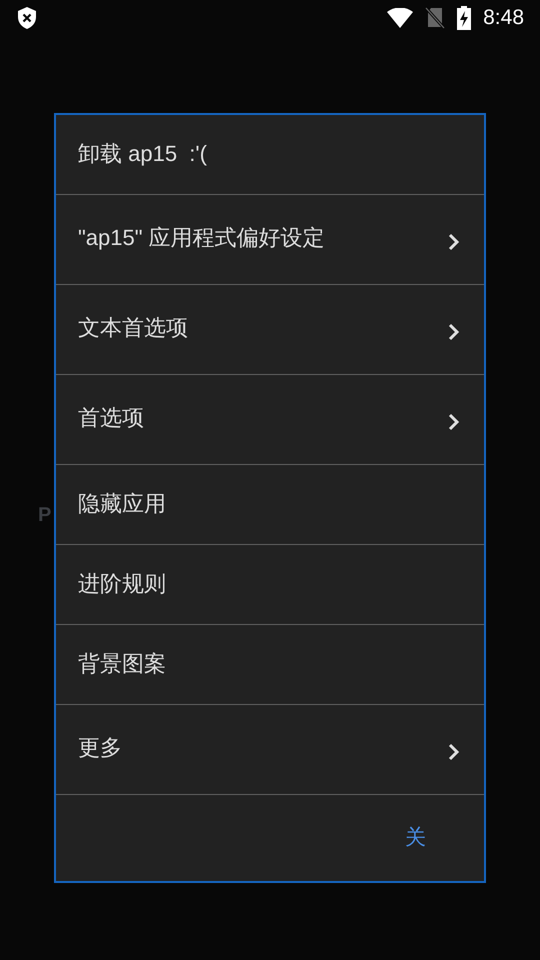 Image resolution: width=540 pixels, height=960 pixels. Describe the element at coordinates (435, 18) in the screenshot. I see `no-sim-icon` at that location.